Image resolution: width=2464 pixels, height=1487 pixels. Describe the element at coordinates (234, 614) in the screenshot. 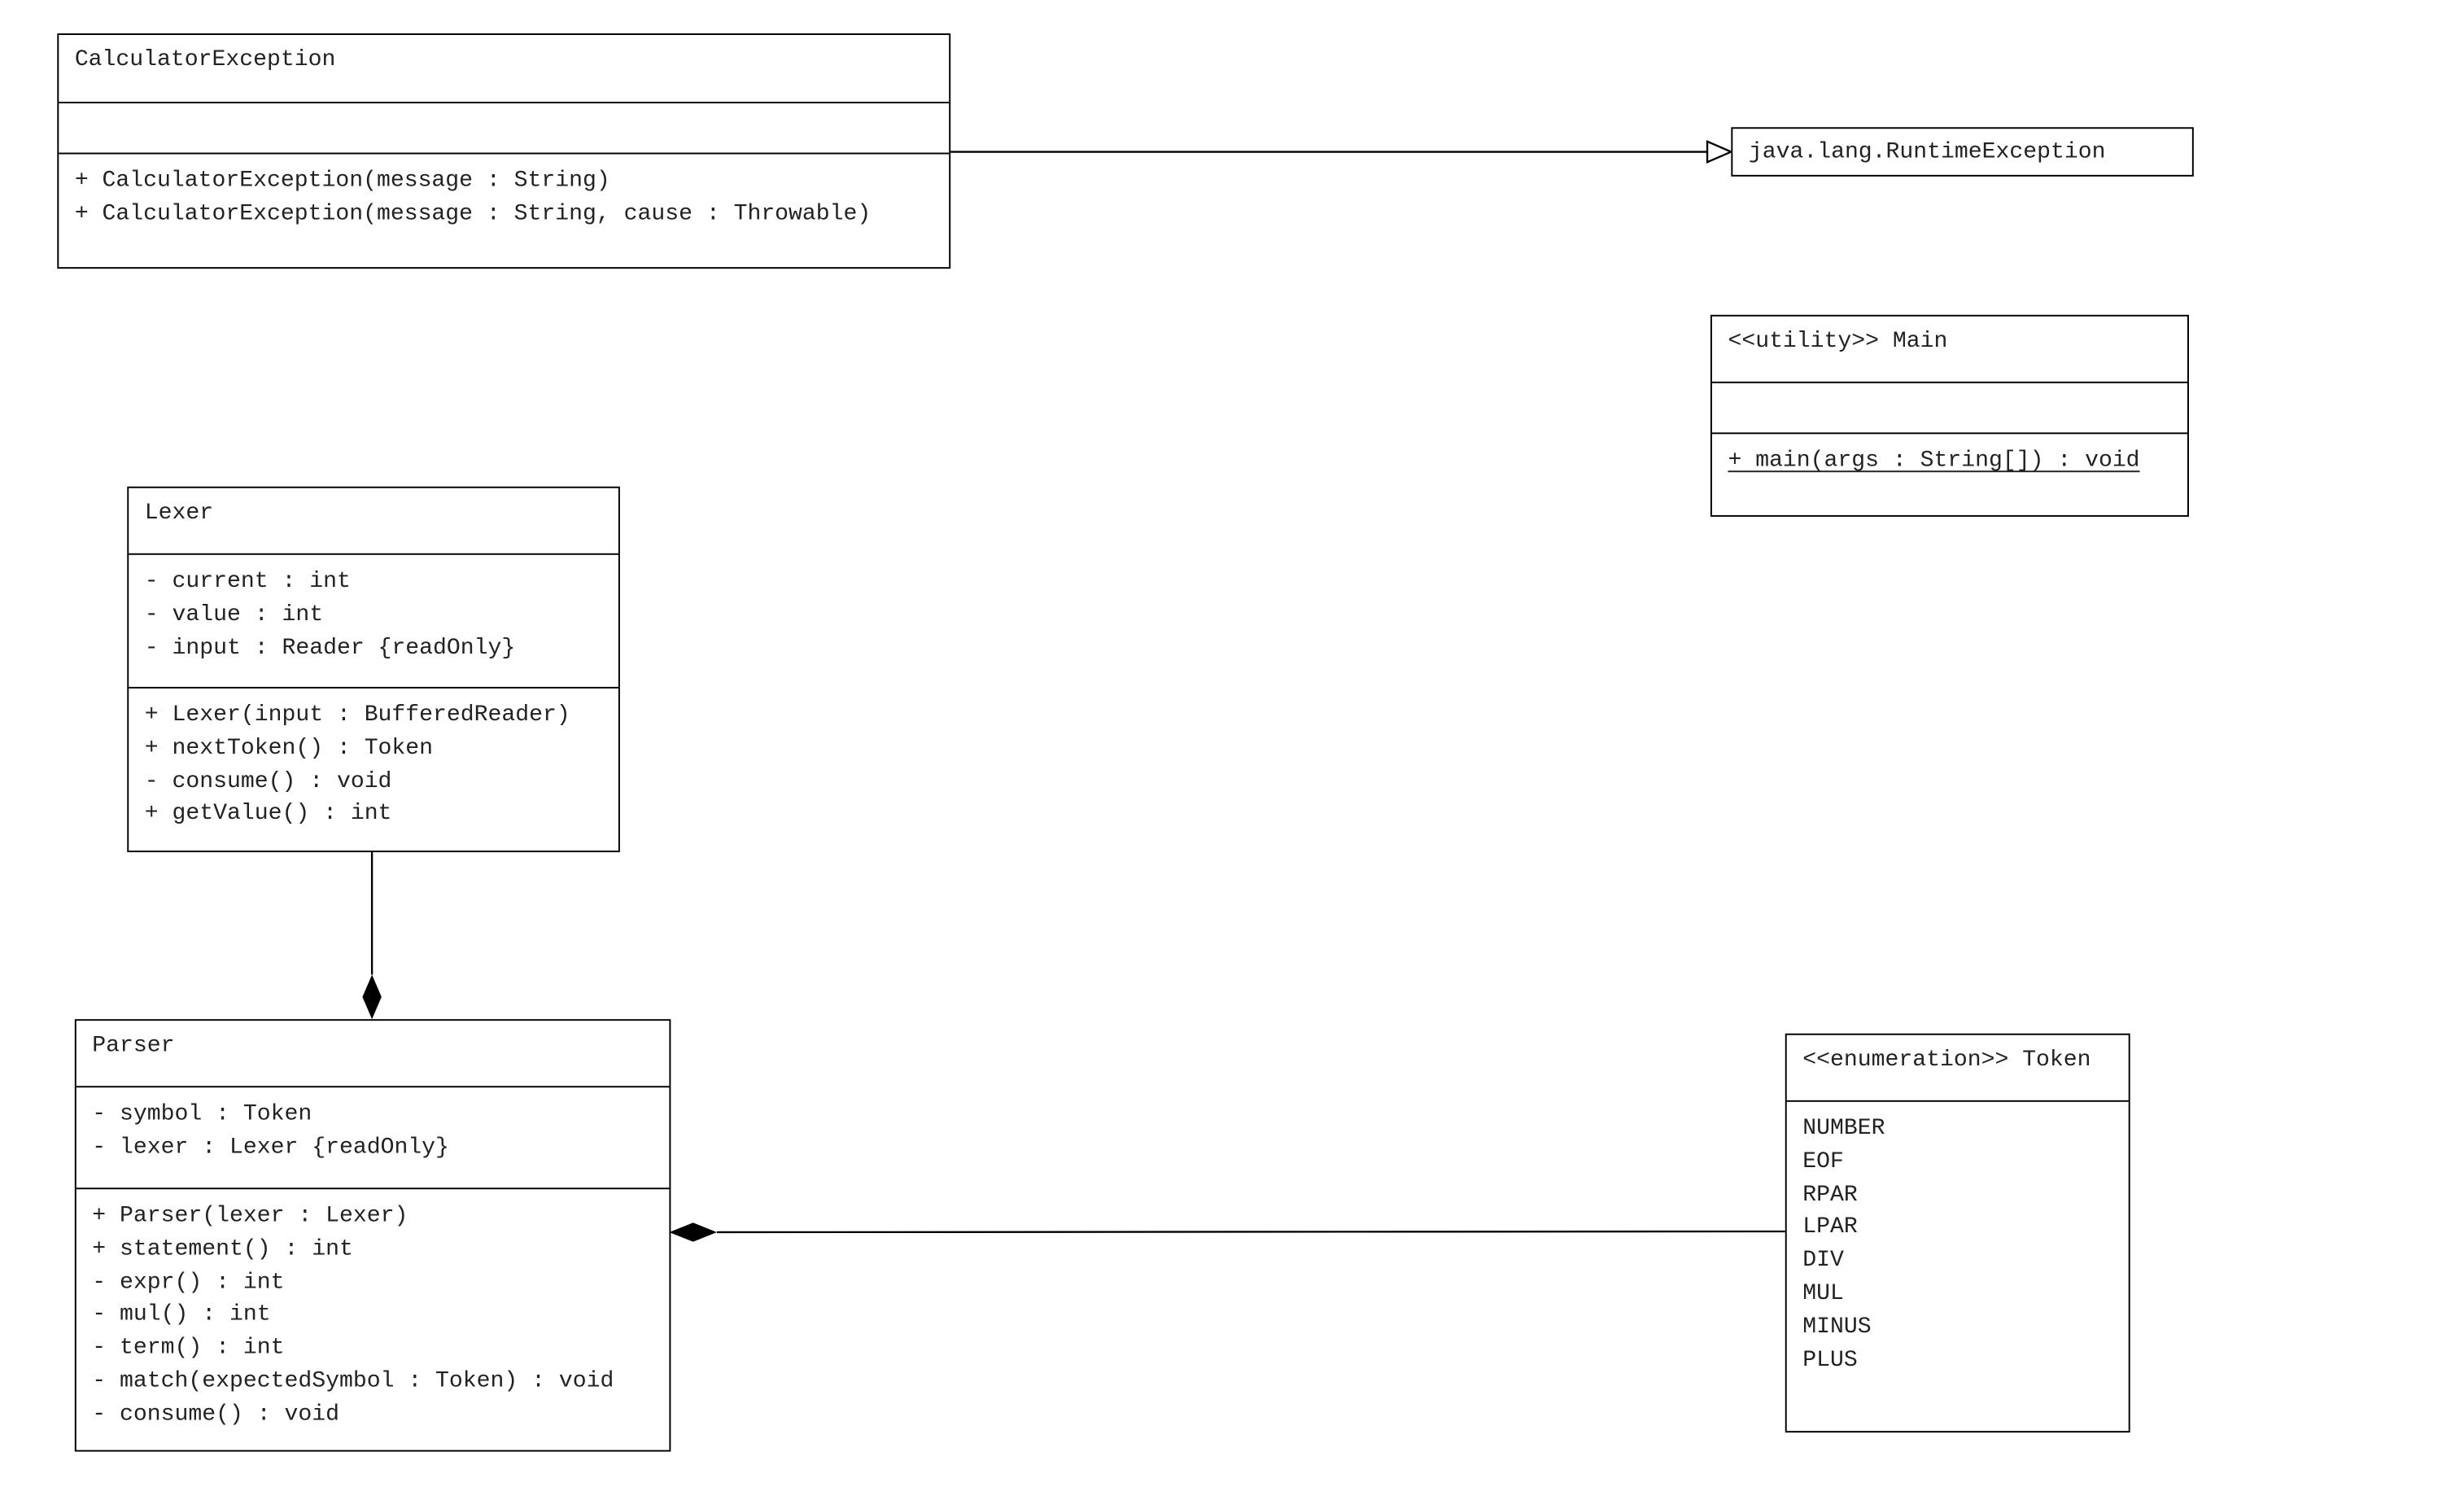

I see `attribute-item: - value : int` at that location.